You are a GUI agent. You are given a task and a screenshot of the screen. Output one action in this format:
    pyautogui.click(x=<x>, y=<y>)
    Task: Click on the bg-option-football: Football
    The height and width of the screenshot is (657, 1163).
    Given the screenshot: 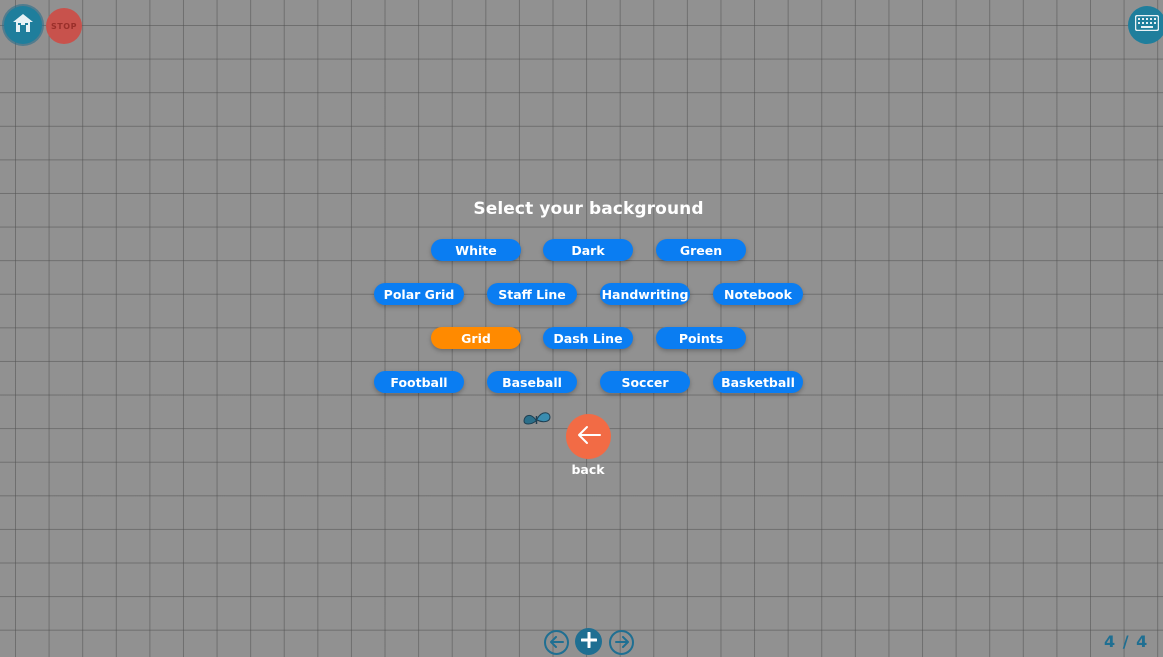 What is the action you would take?
    pyautogui.click(x=419, y=382)
    